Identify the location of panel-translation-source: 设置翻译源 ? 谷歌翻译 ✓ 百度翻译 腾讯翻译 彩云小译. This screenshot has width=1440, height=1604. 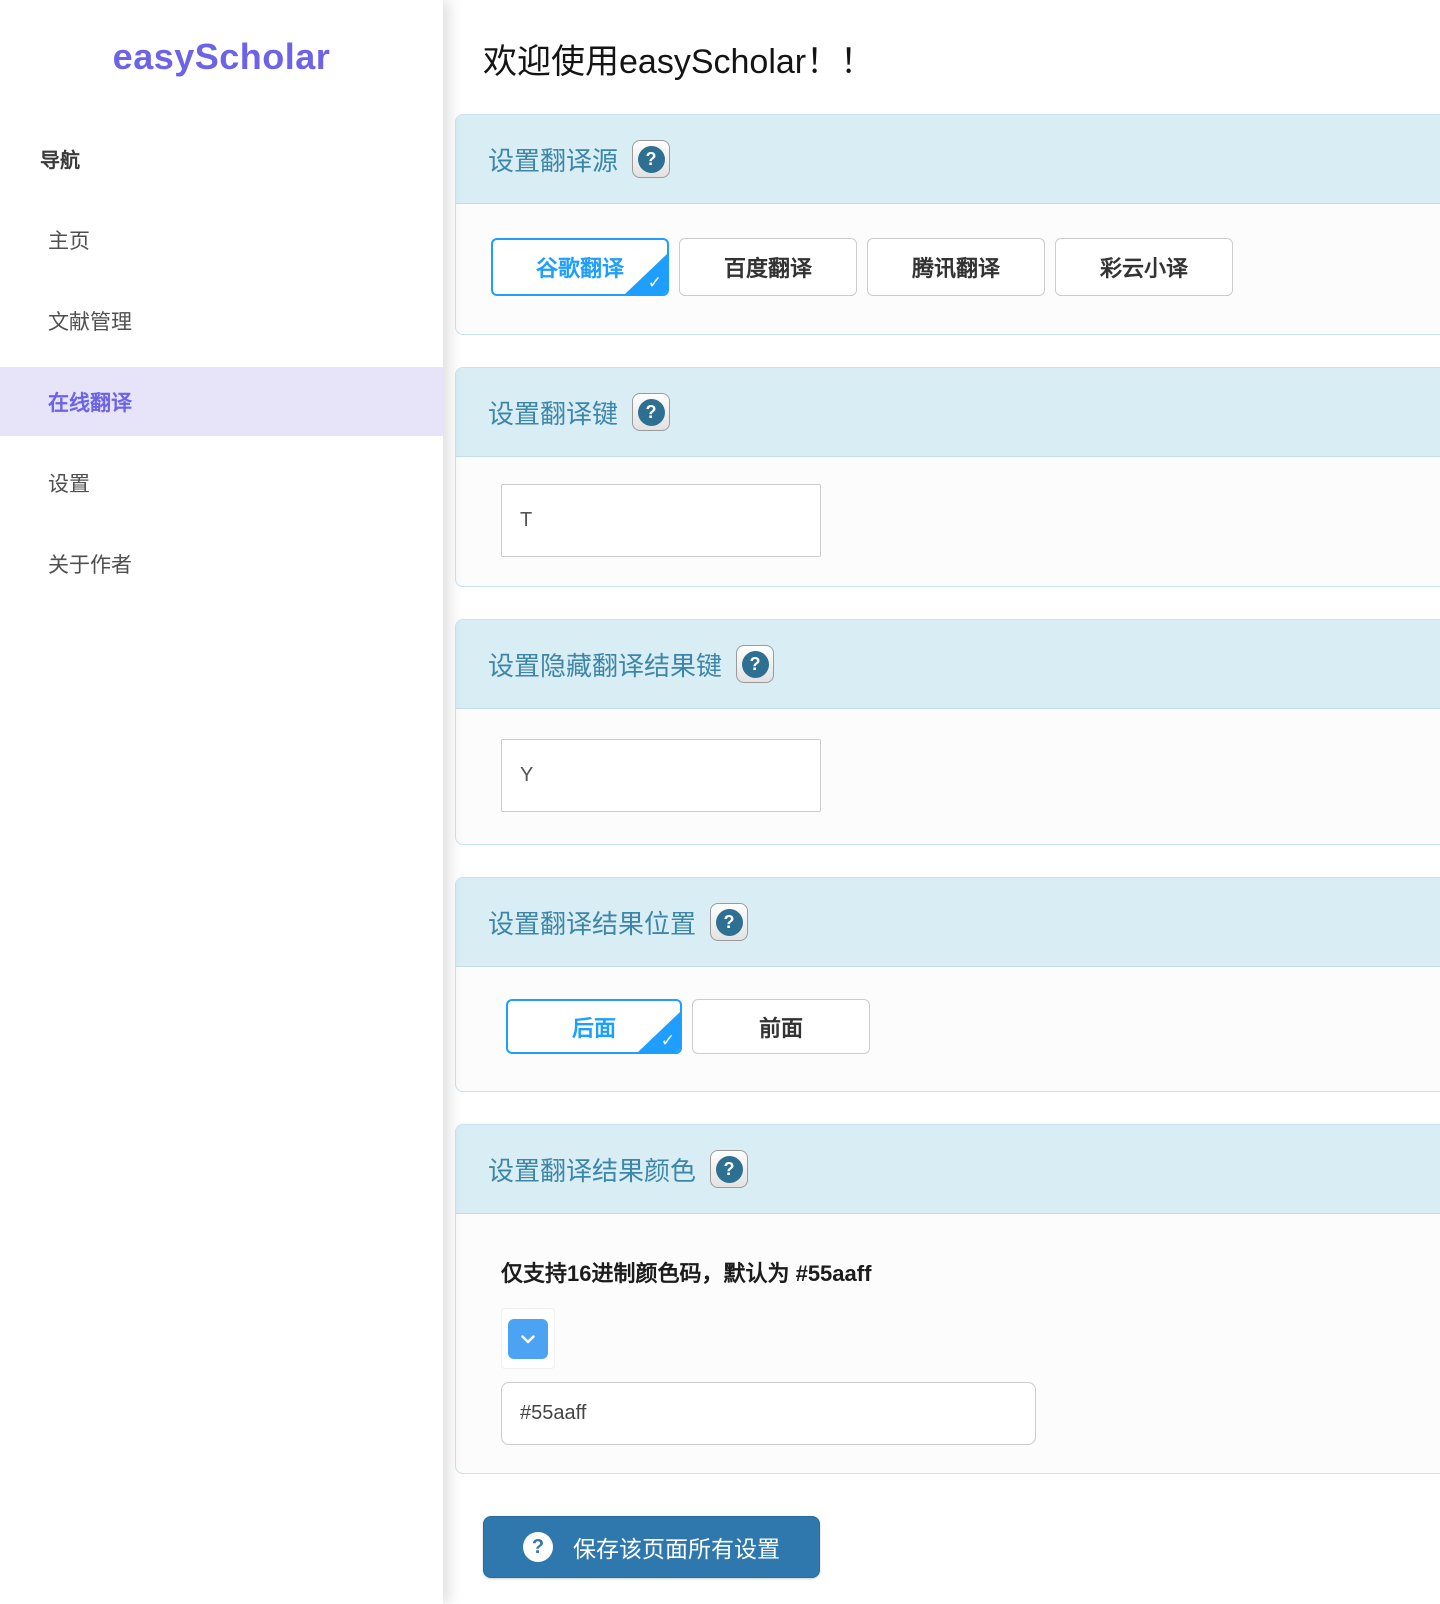
(947, 224).